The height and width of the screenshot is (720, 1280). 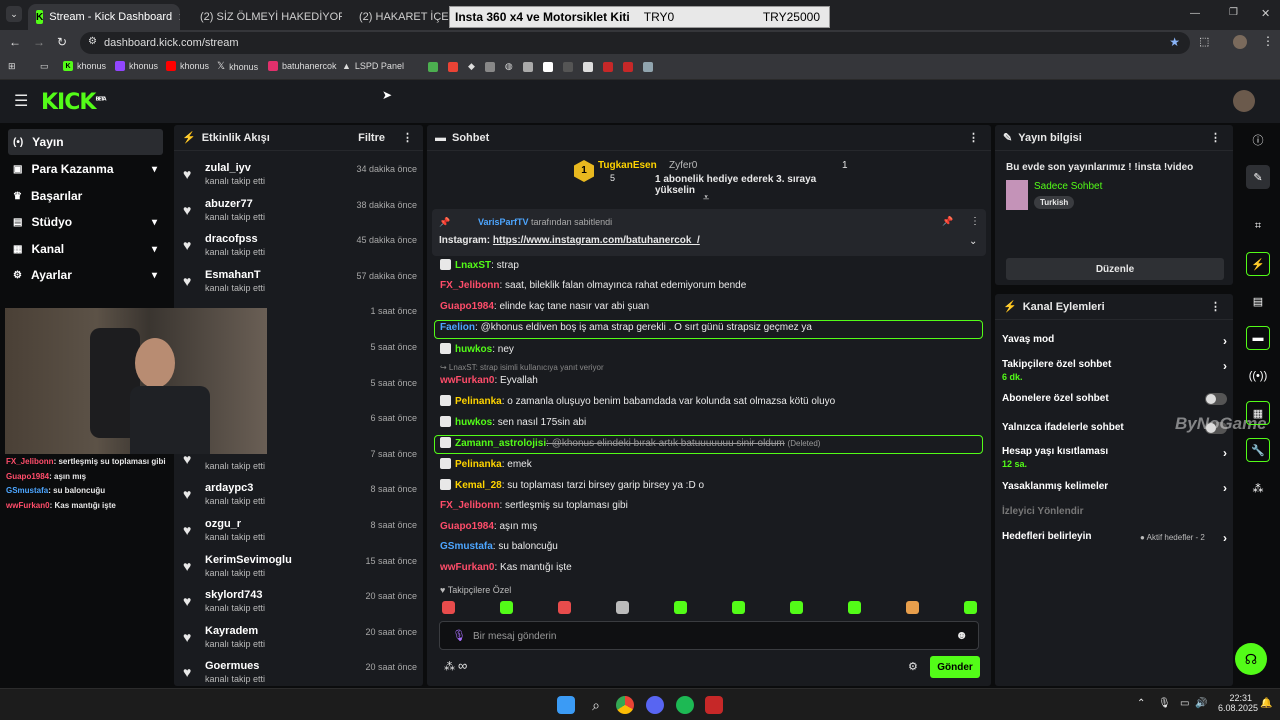 What do you see at coordinates (237, 66) in the screenshot?
I see `bookmark-khonus-x: 𝕏khonus` at bounding box center [237, 66].